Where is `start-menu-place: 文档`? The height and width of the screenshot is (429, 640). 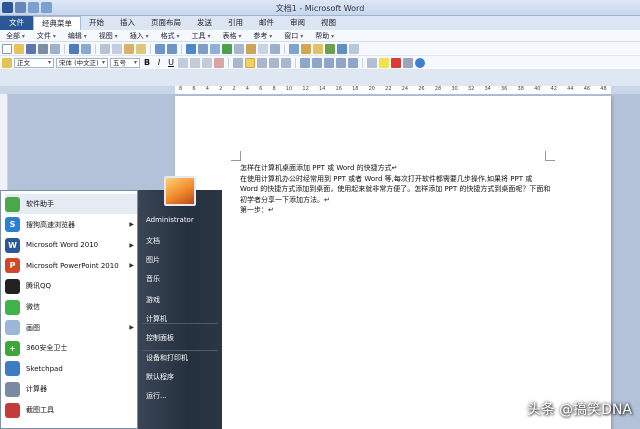 start-menu-place: 文档 is located at coordinates (153, 241).